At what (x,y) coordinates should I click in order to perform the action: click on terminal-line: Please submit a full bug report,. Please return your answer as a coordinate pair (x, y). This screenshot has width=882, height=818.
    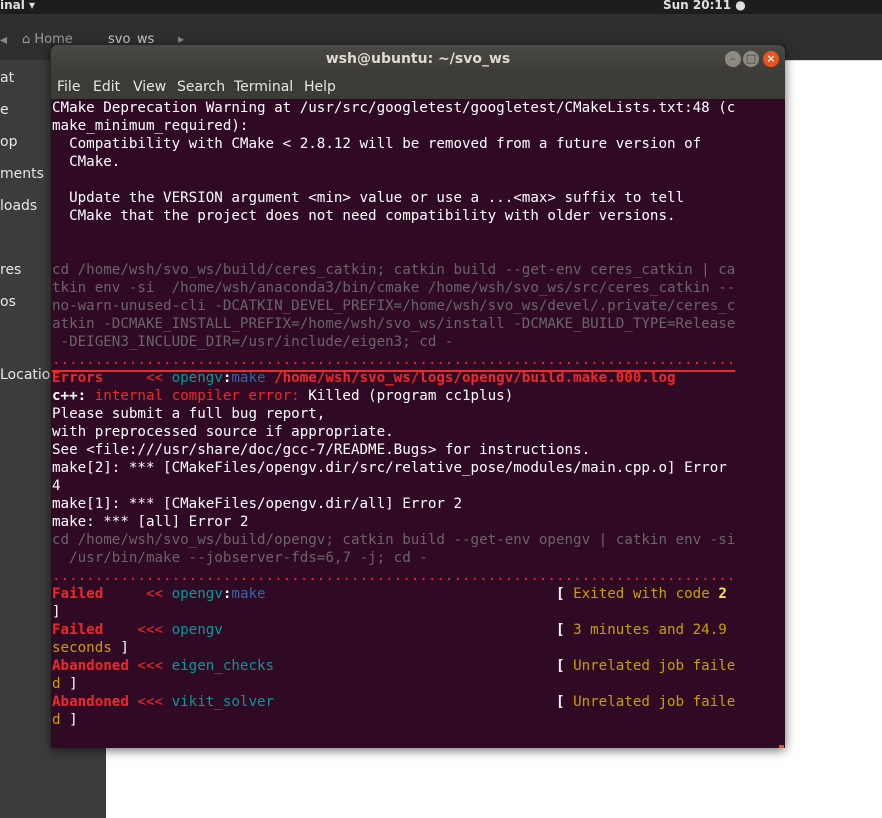
    Looking at the image, I should click on (189, 414).